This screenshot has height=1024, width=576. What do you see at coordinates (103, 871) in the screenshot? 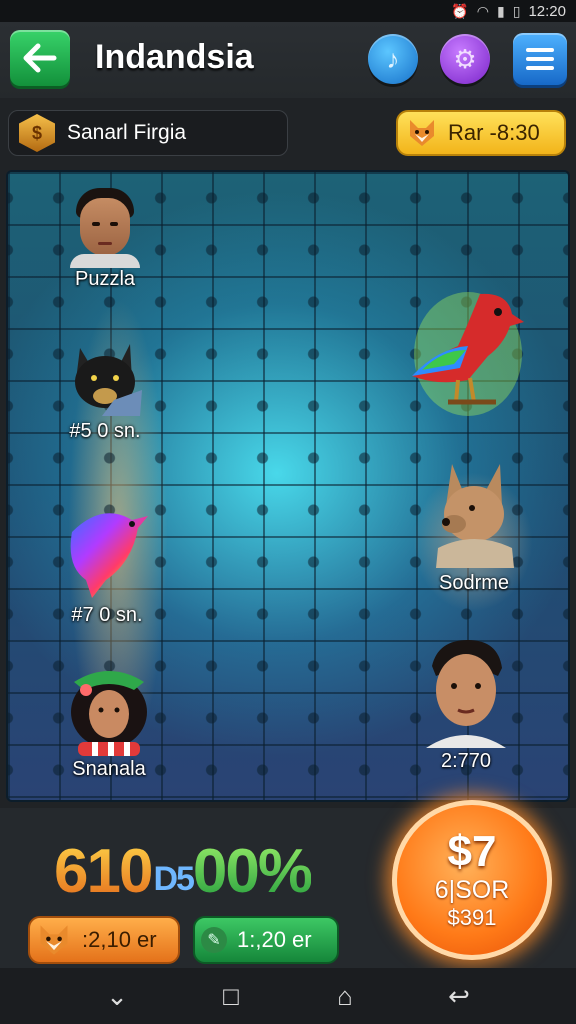
I see `score-main: 610` at bounding box center [103, 871].